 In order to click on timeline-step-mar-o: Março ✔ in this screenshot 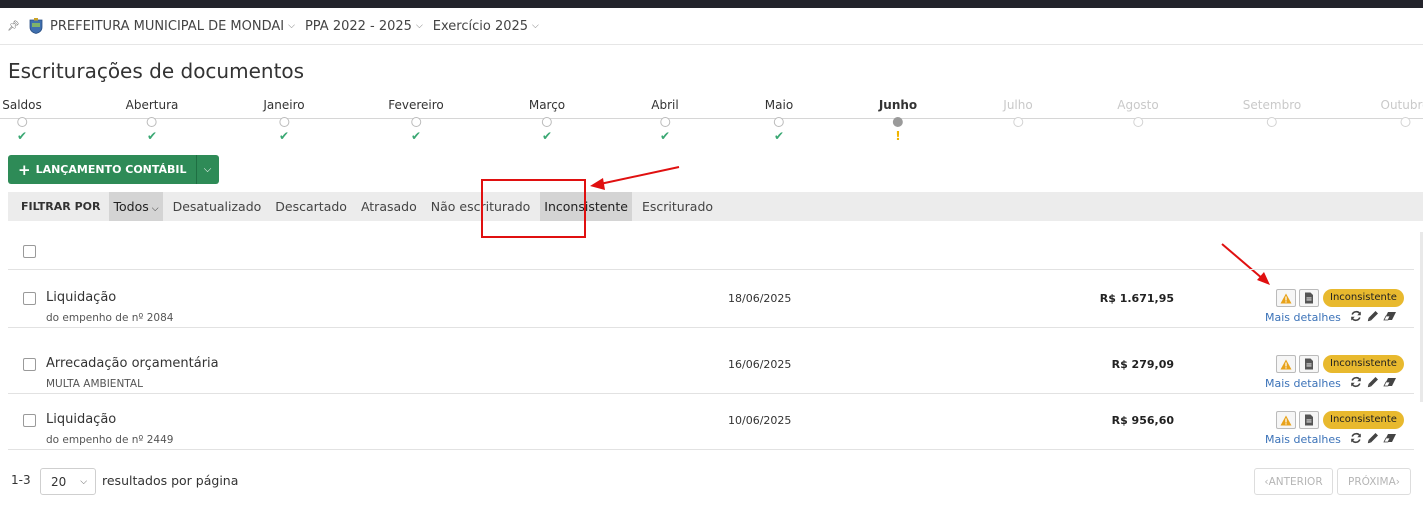, I will do `click(547, 120)`.